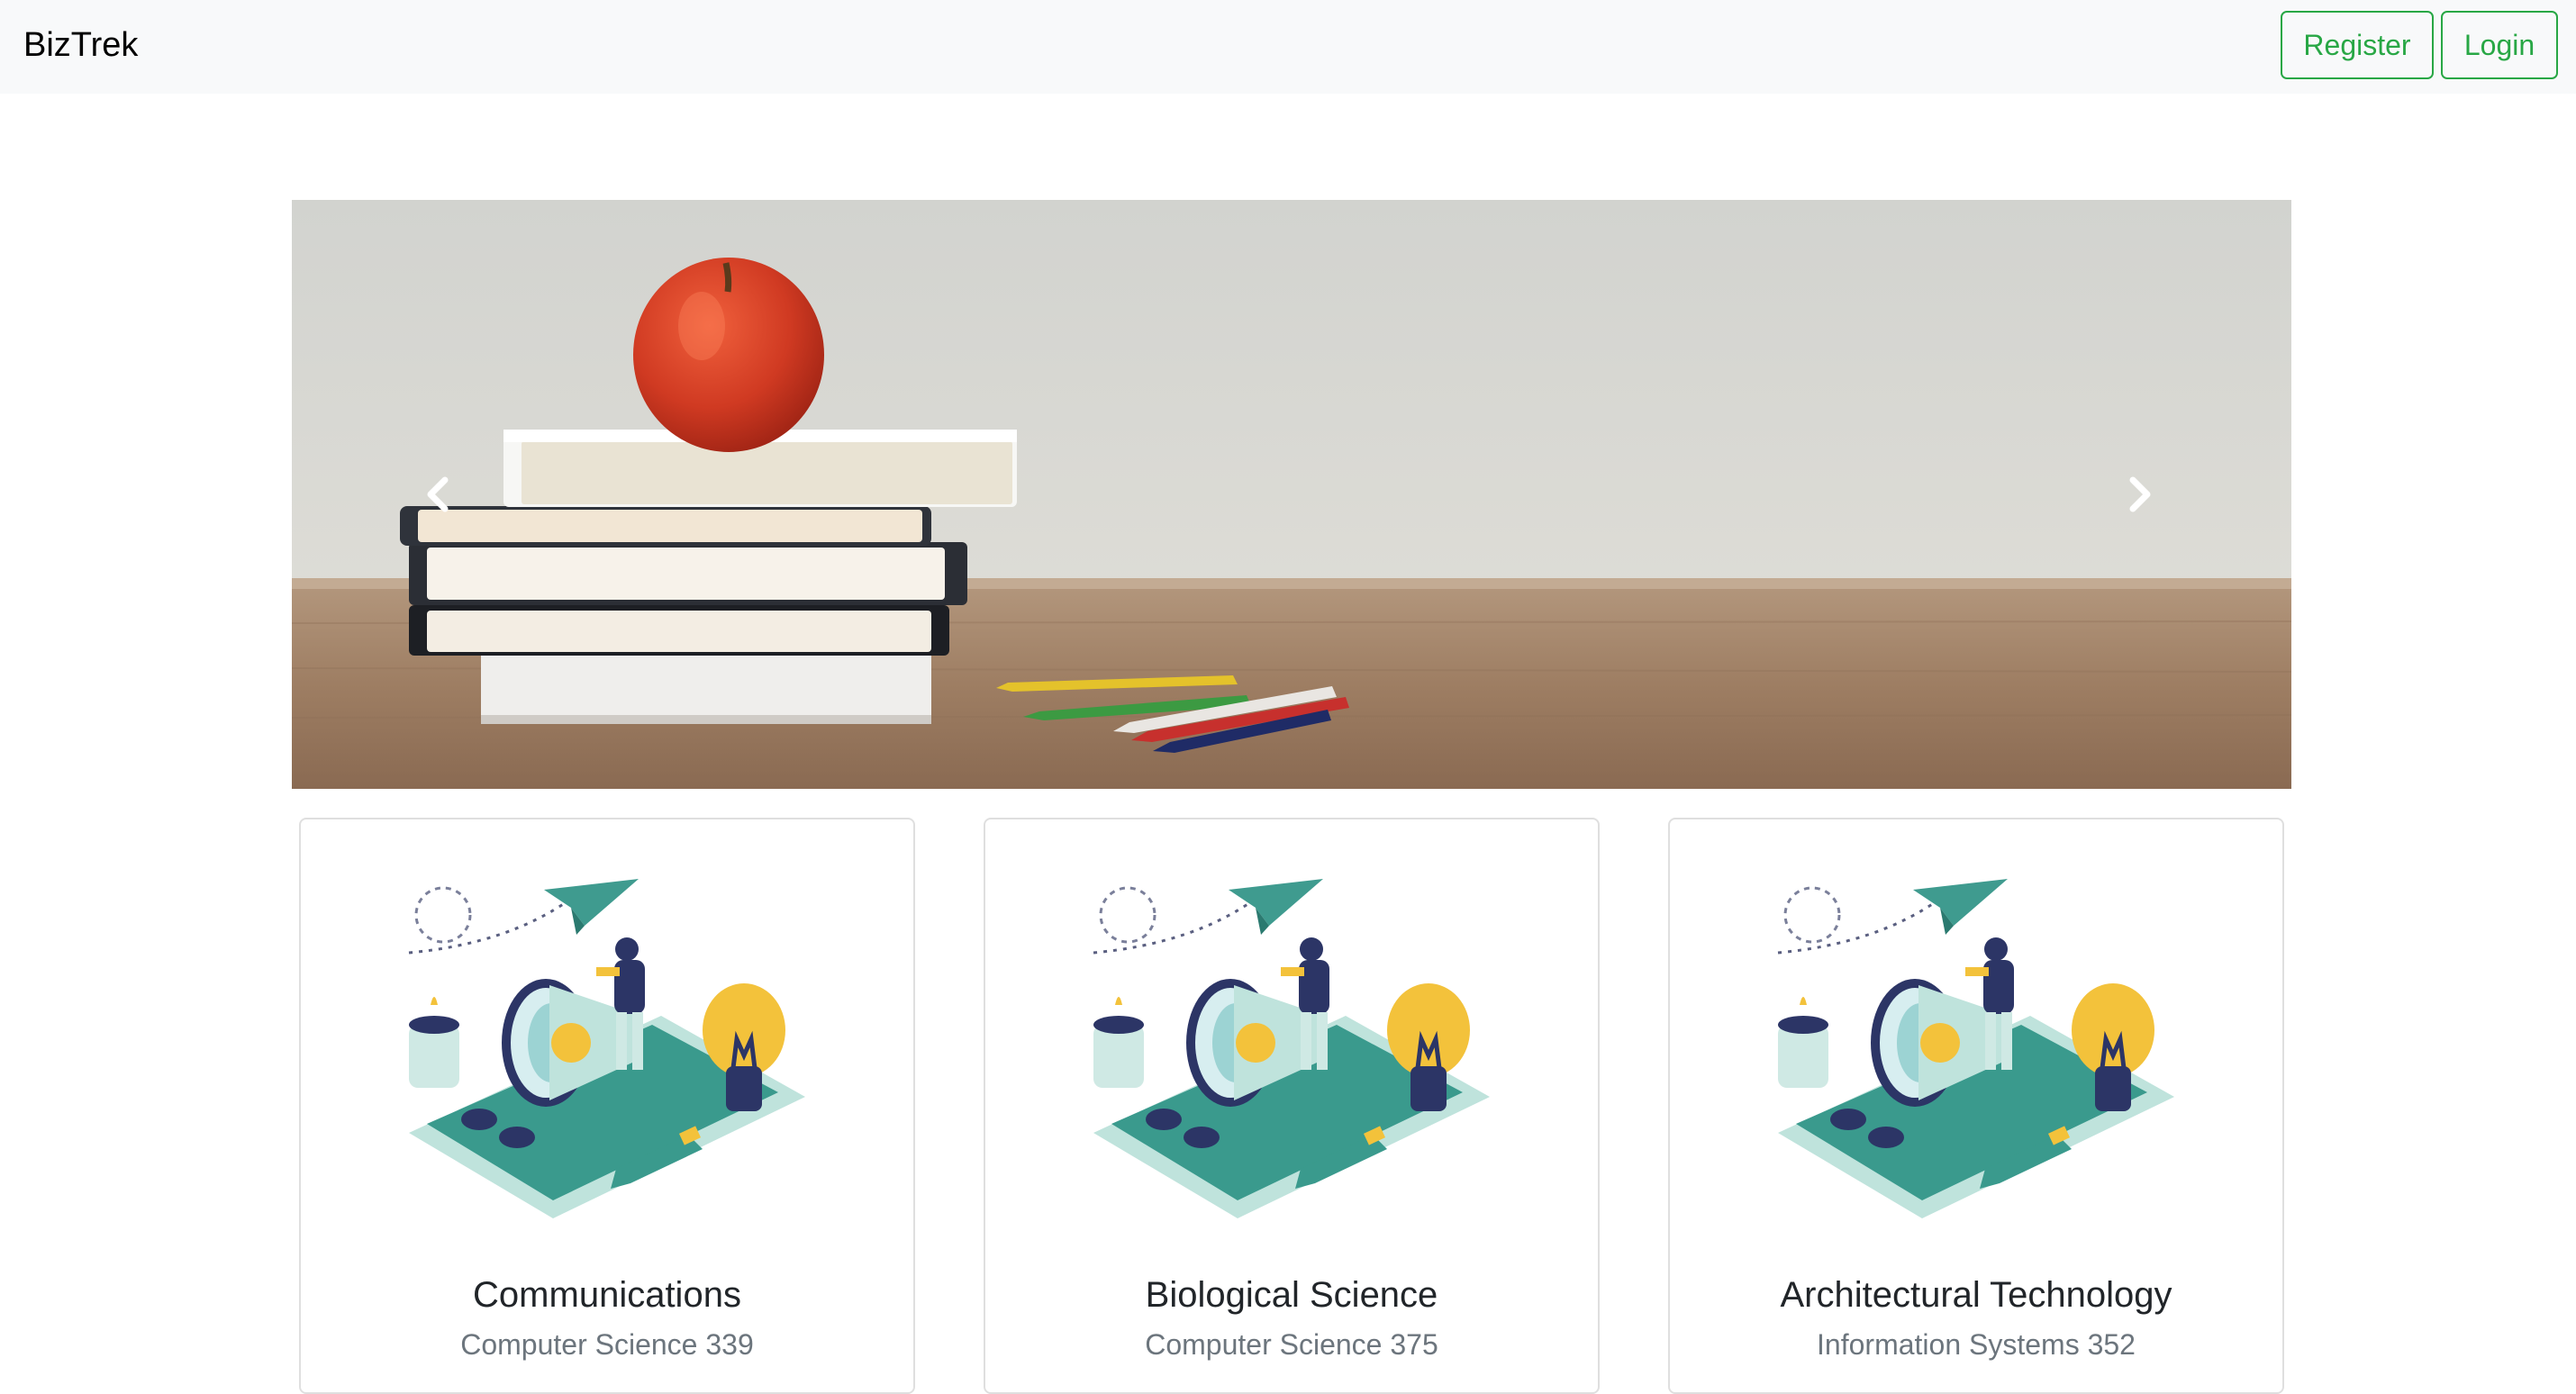 Image resolution: width=2576 pixels, height=1394 pixels. Describe the element at coordinates (1291, 1344) in the screenshot. I see `course-subtitle: Computer Science 375` at that location.